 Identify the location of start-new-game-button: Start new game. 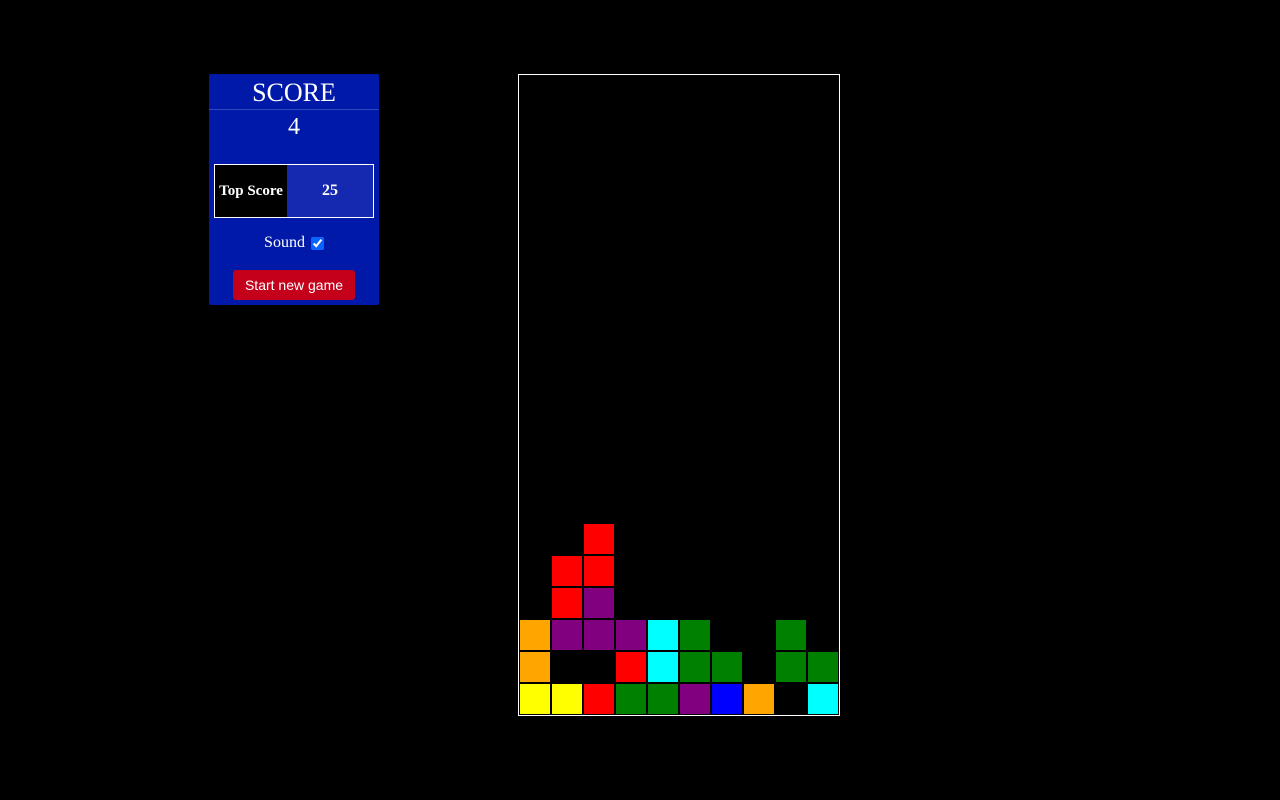
(294, 285).